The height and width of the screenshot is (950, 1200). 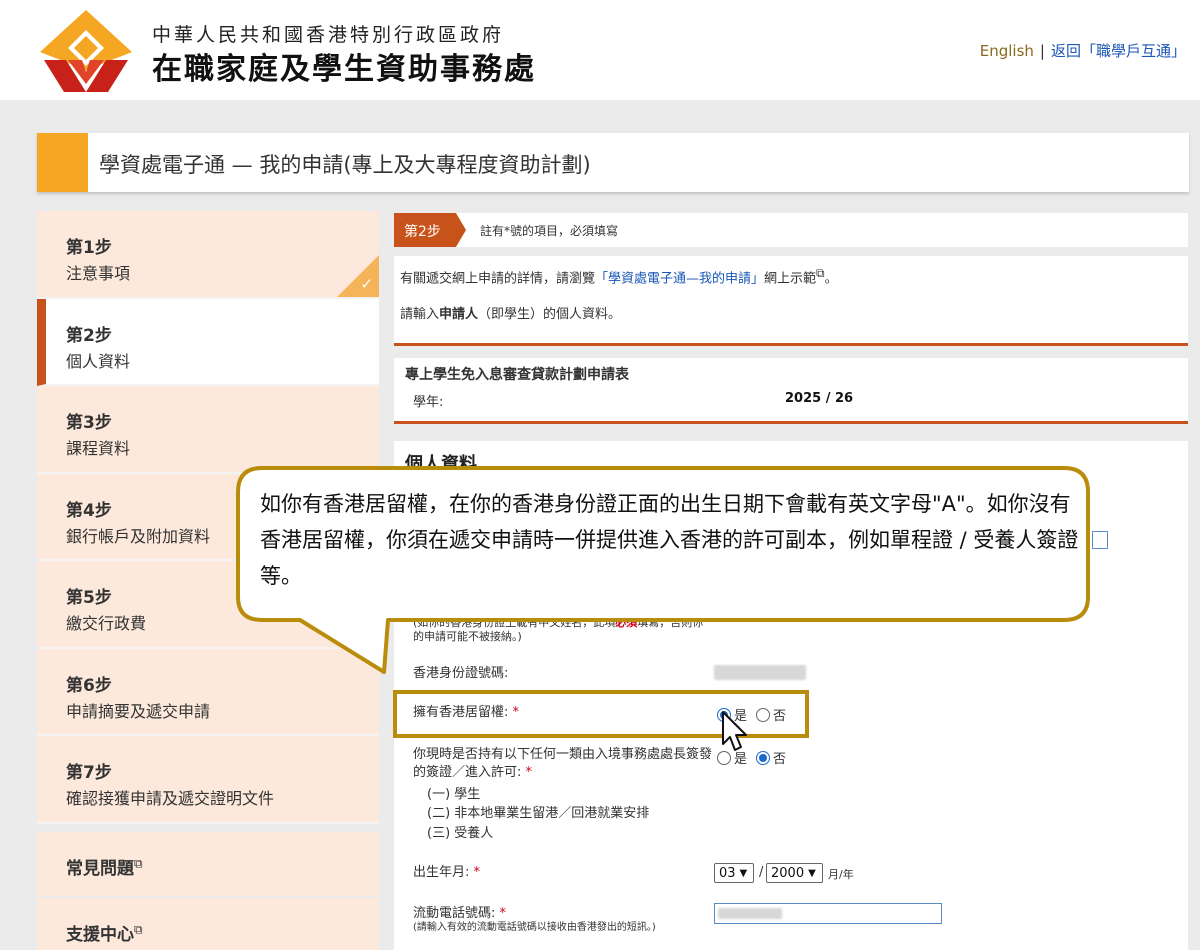 What do you see at coordinates (1118, 51) in the screenshot?
I see `back-link: 返回「職學戶互通」` at bounding box center [1118, 51].